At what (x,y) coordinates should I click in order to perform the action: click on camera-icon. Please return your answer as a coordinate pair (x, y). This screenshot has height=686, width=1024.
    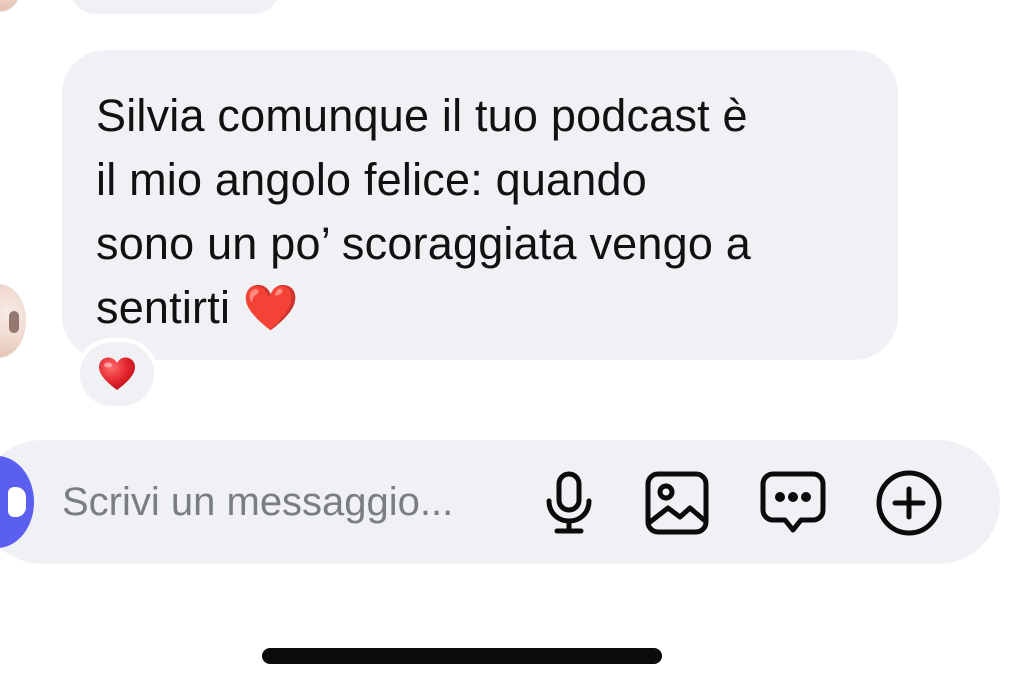
    Looking at the image, I should click on (17, 502).